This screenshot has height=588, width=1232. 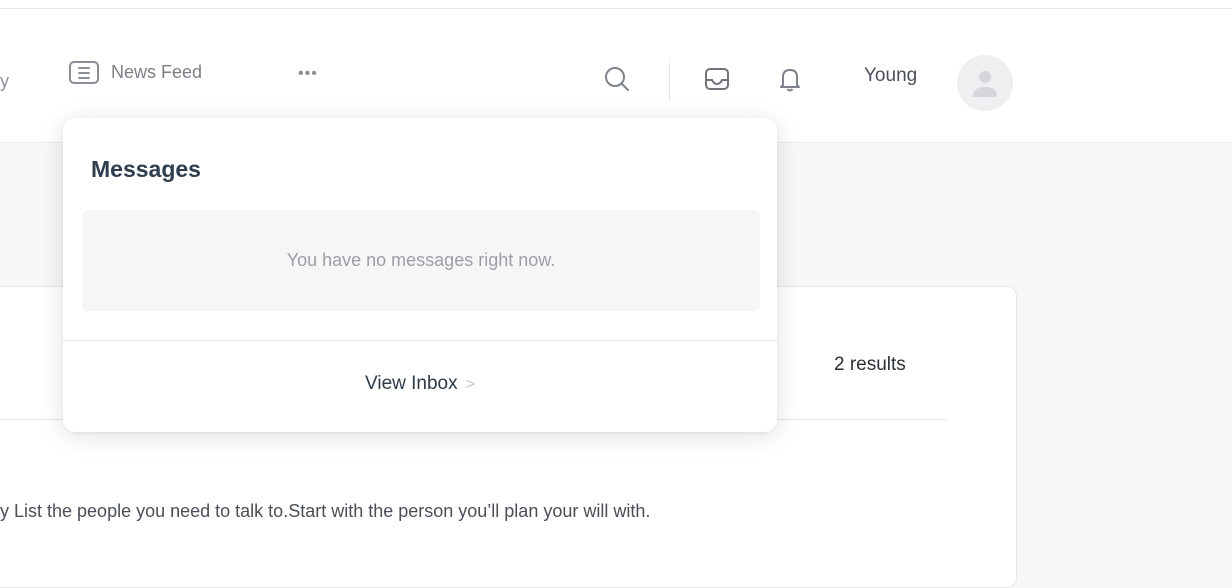 What do you see at coordinates (411, 383) in the screenshot?
I see `view-inbox-label: View Inbox` at bounding box center [411, 383].